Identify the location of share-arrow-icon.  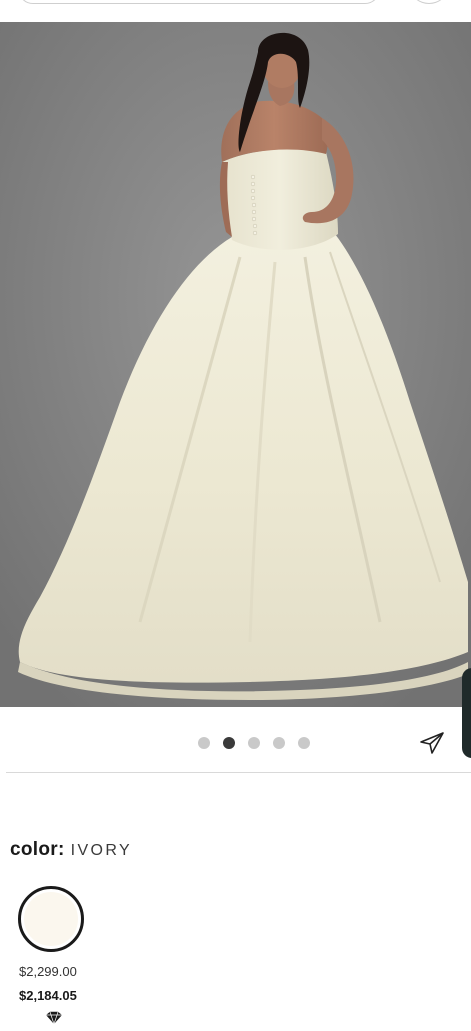
(432, 743).